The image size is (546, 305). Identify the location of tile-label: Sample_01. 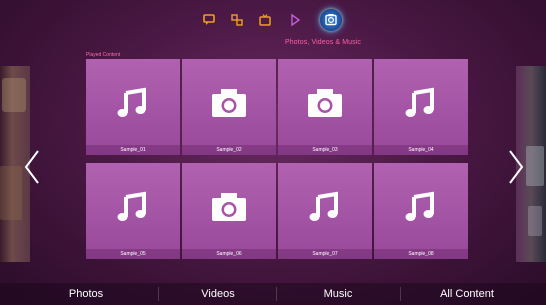
(133, 150).